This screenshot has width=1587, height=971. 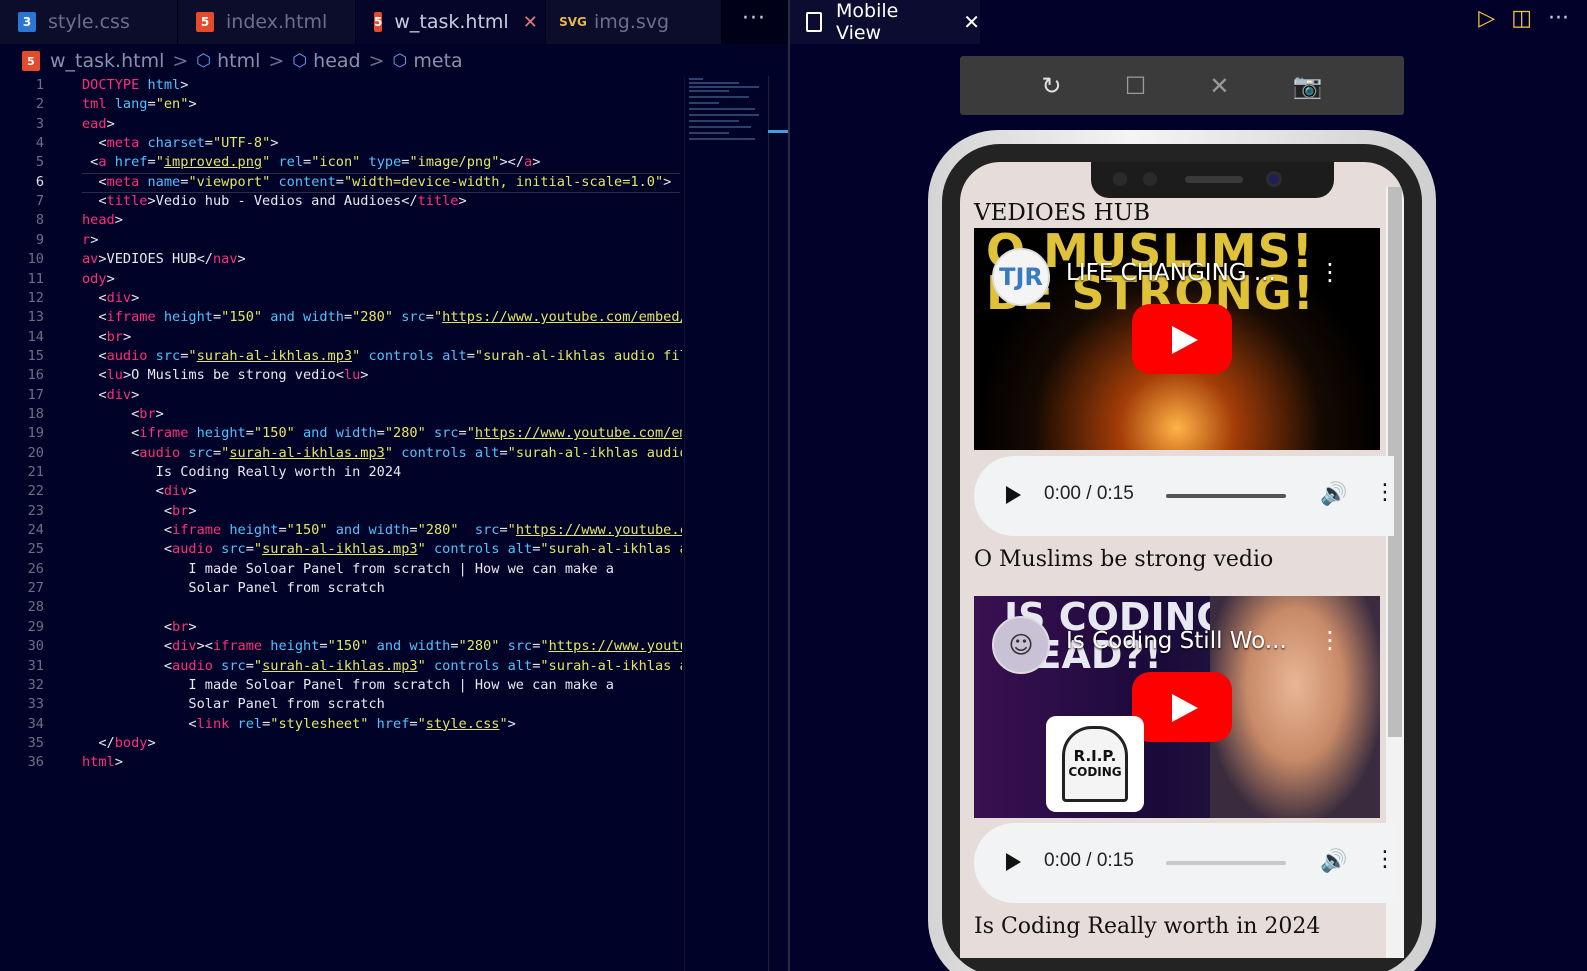 What do you see at coordinates (277, 22) in the screenshot?
I see `tab-label: index.html` at bounding box center [277, 22].